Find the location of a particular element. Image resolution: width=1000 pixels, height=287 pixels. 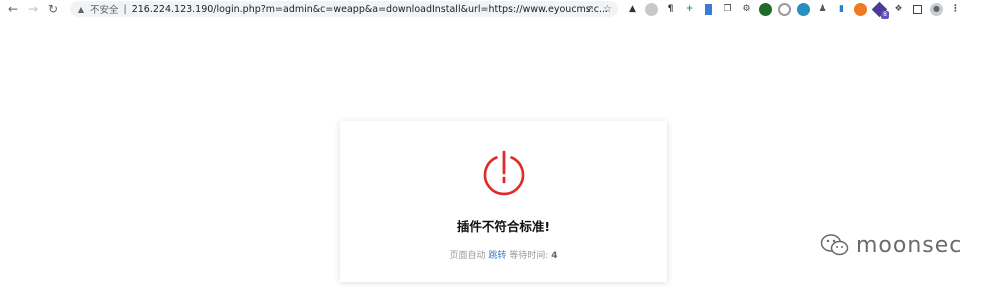

sidebar-icon is located at coordinates (917, 9).